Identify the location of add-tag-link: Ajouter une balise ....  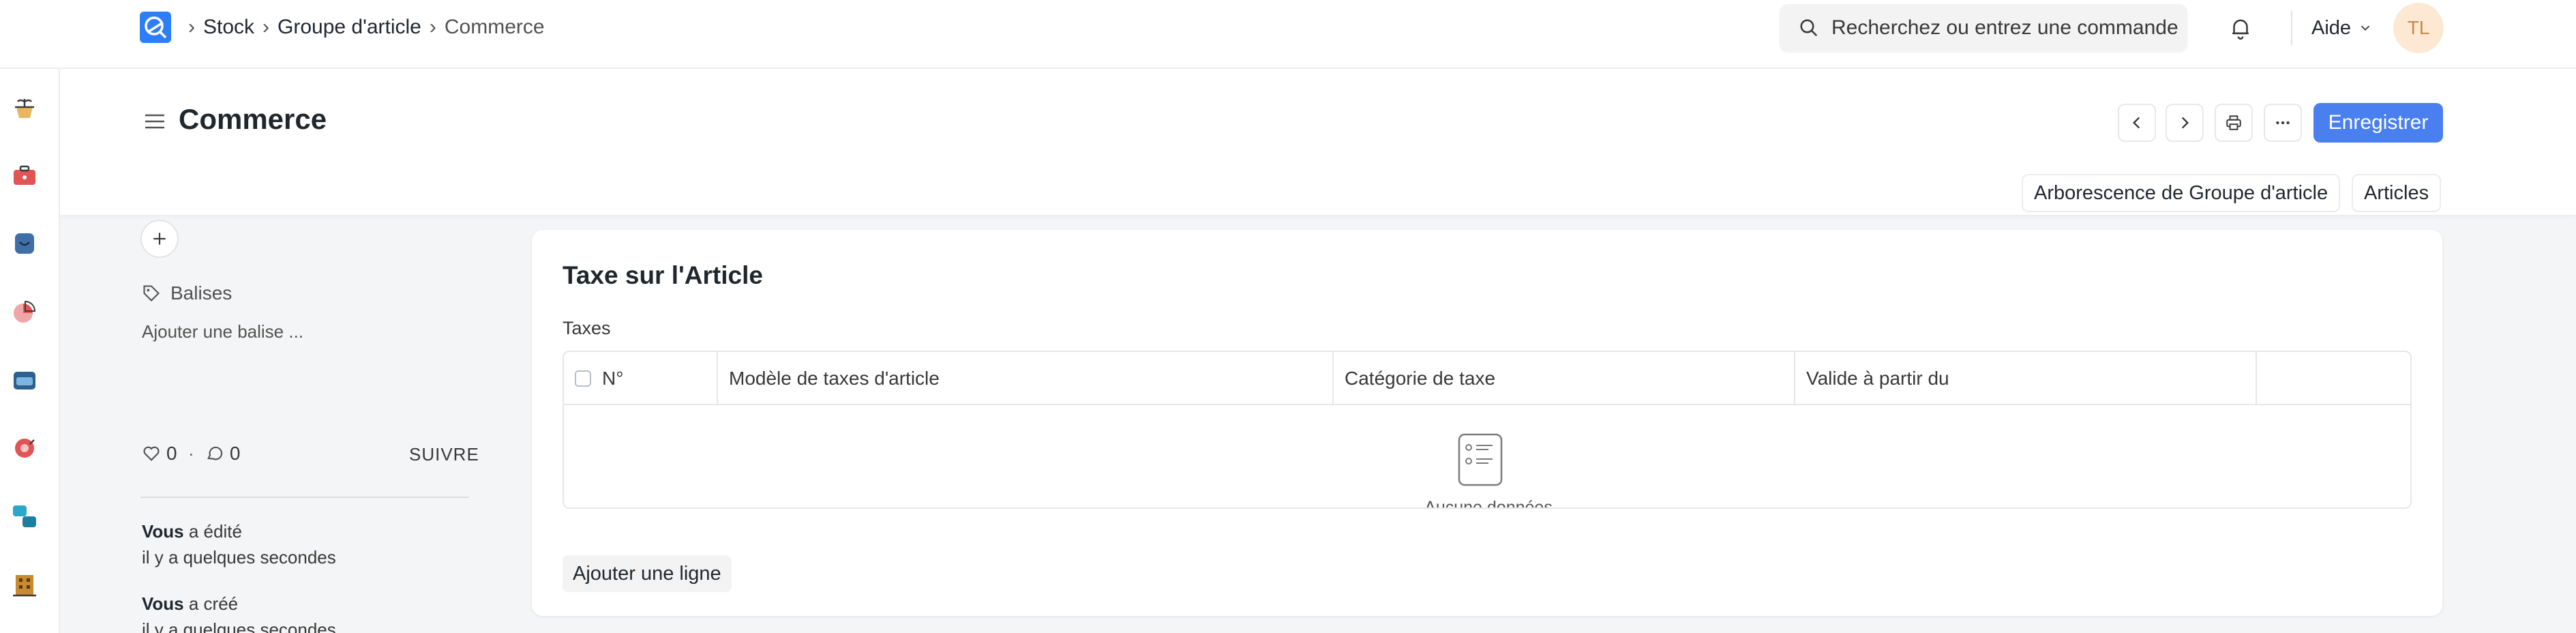
(222, 331).